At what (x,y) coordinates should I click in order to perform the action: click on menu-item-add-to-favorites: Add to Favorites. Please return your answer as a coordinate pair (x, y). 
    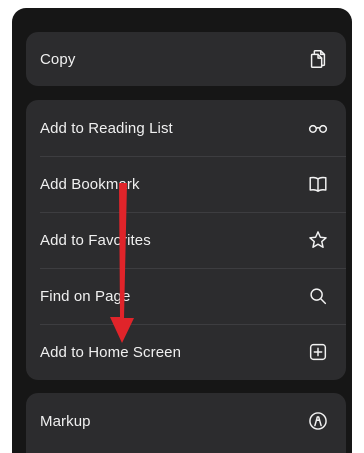
    Looking at the image, I should click on (186, 240).